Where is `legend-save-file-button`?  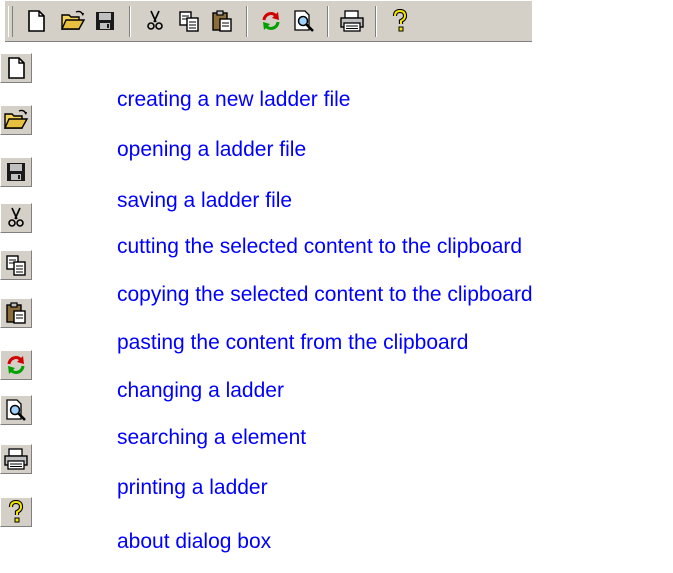 legend-save-file-button is located at coordinates (16, 172).